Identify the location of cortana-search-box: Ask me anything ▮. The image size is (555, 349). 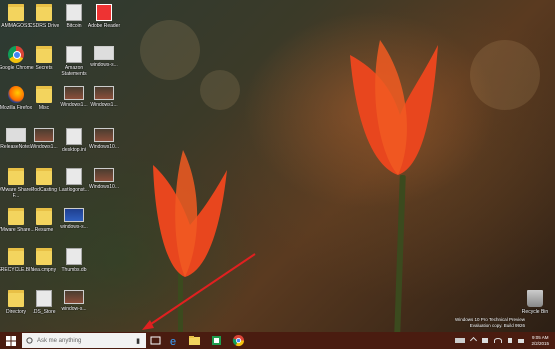
(84, 340).